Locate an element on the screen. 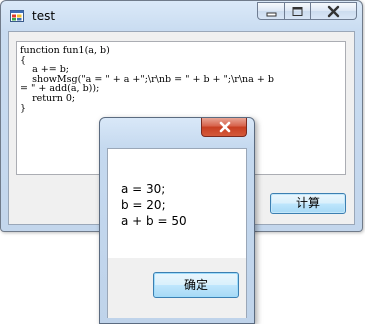  main-title-bar: test is located at coordinates (181, 16).